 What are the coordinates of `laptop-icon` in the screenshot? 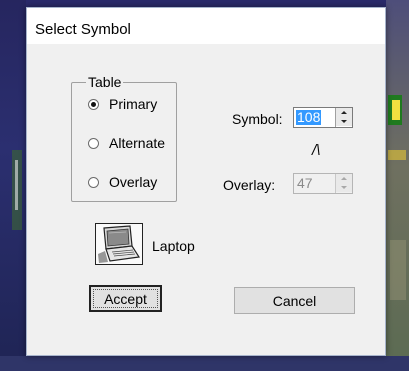 It's located at (119, 244).